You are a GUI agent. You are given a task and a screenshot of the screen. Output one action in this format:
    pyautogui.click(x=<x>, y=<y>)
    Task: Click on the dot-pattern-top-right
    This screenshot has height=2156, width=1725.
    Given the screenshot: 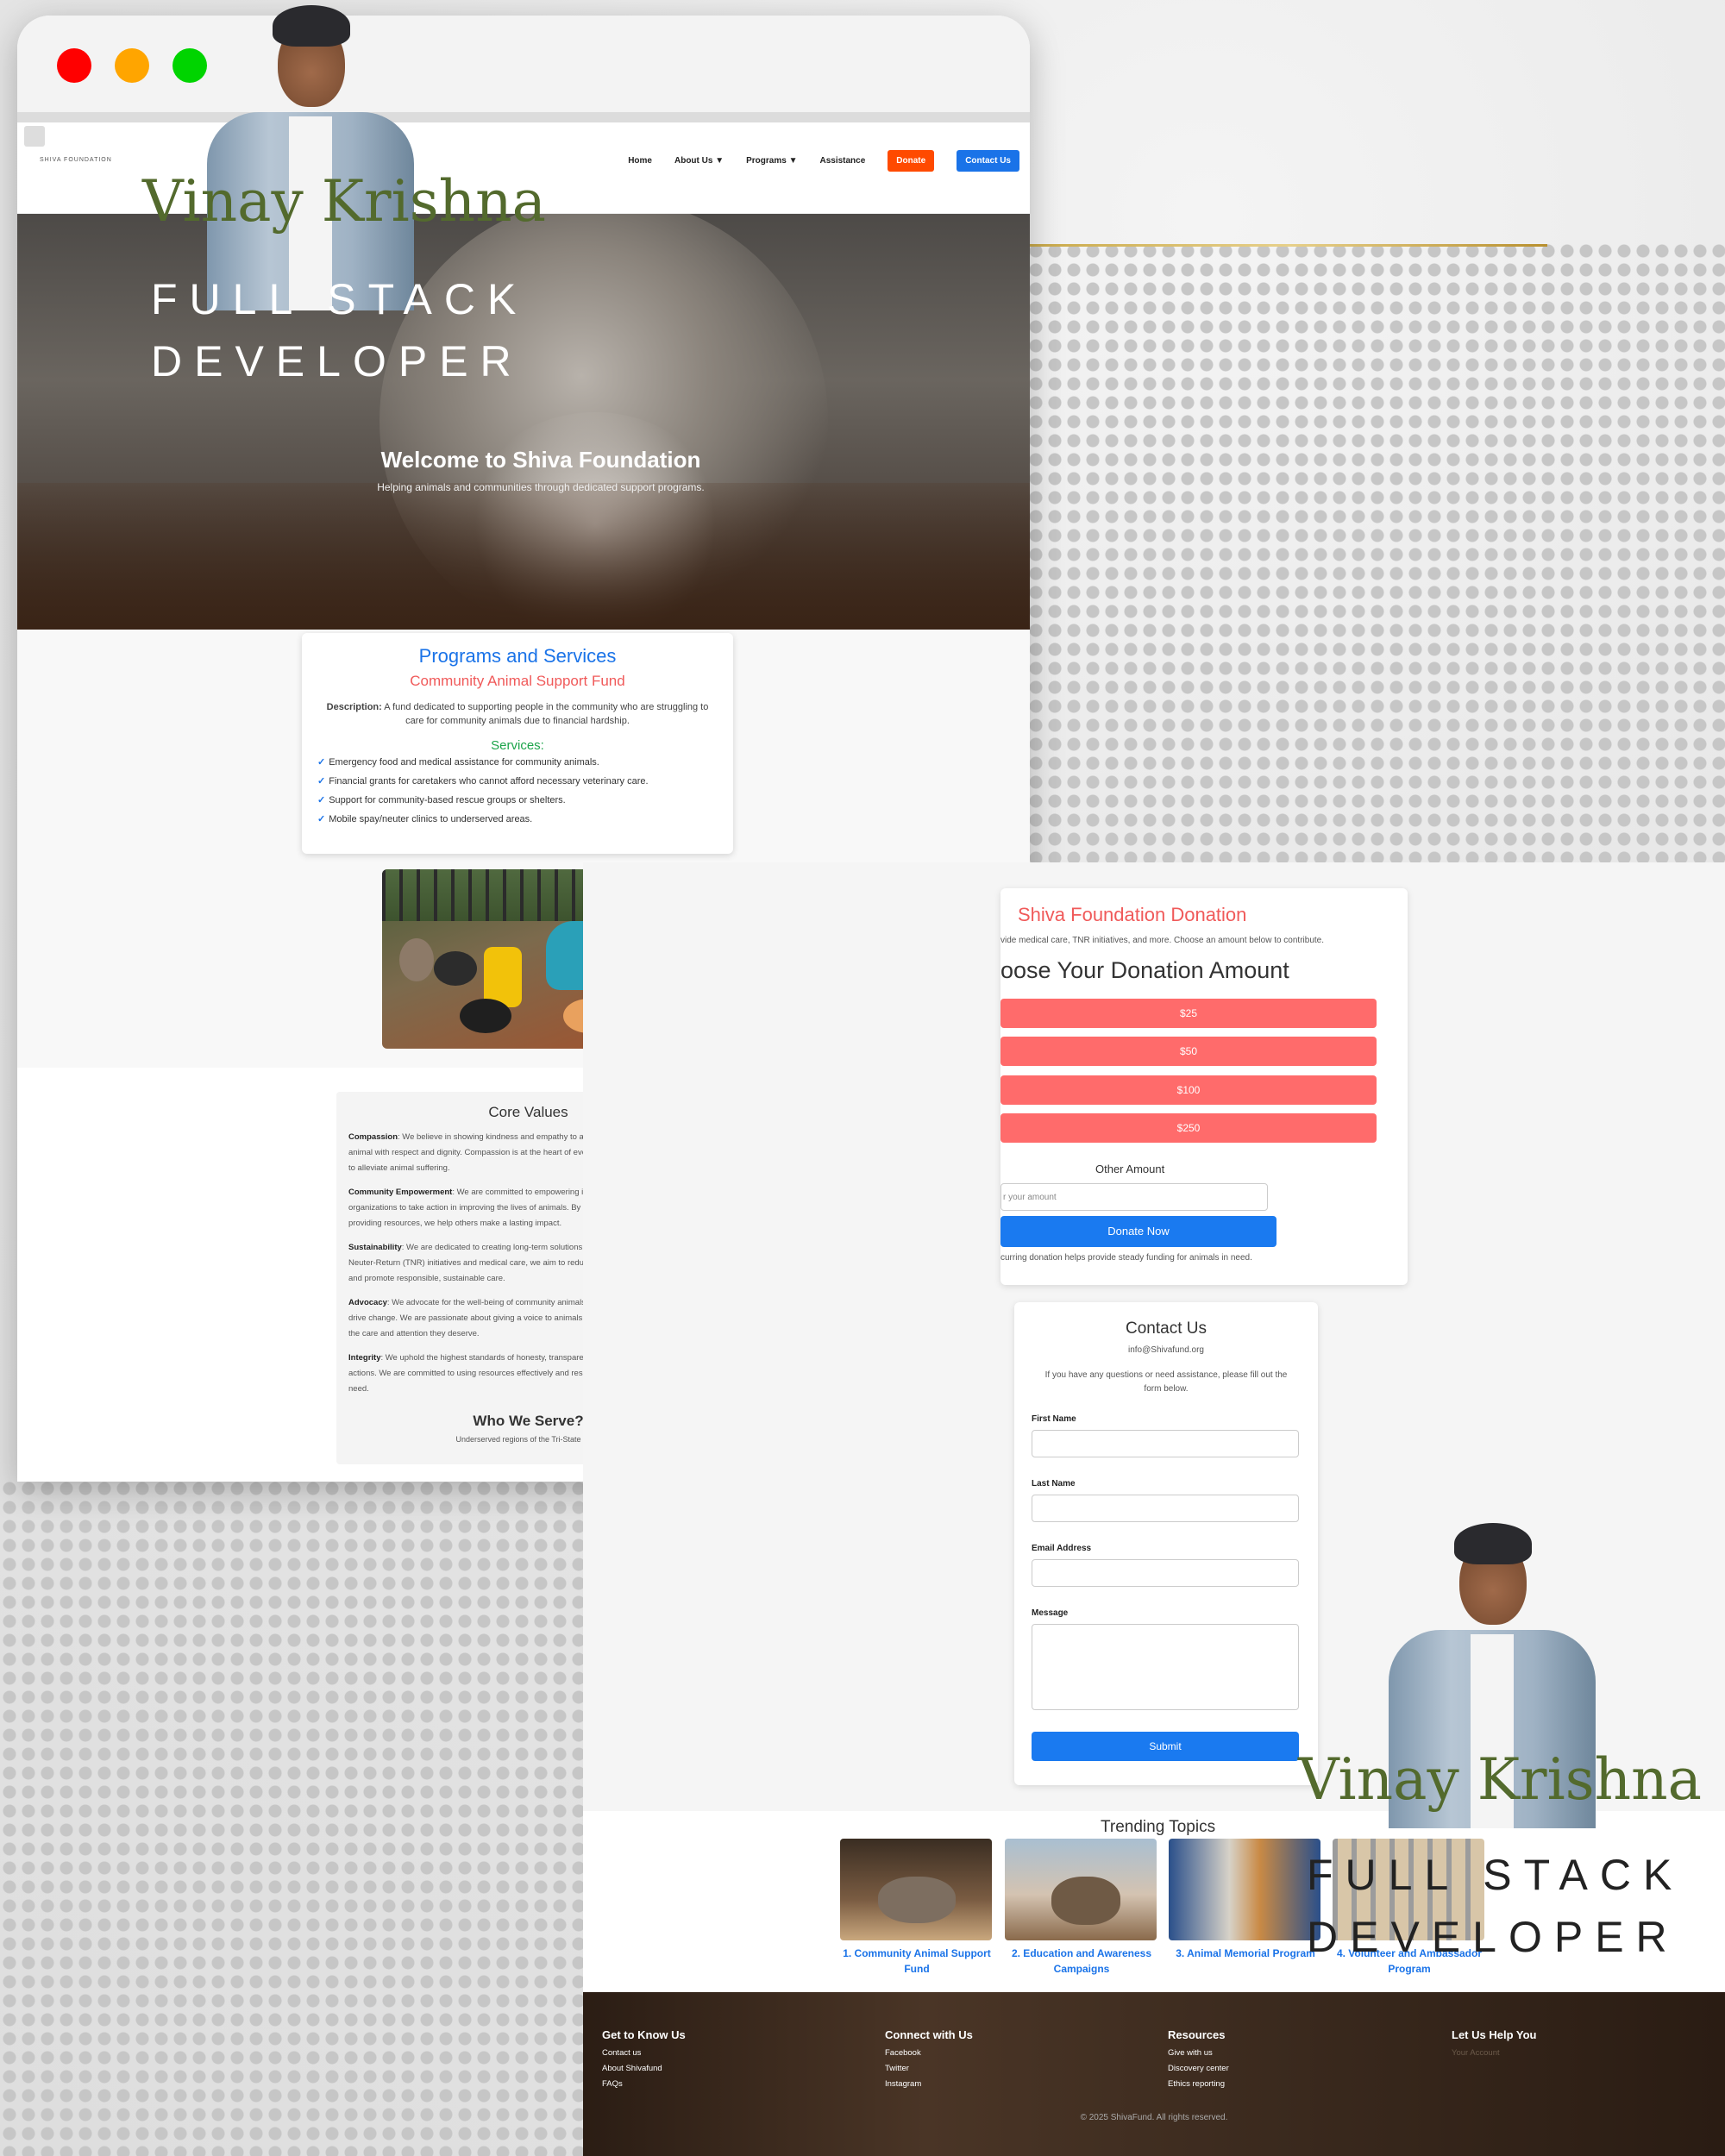 What is the action you would take?
    pyautogui.click(x=1376, y=551)
    